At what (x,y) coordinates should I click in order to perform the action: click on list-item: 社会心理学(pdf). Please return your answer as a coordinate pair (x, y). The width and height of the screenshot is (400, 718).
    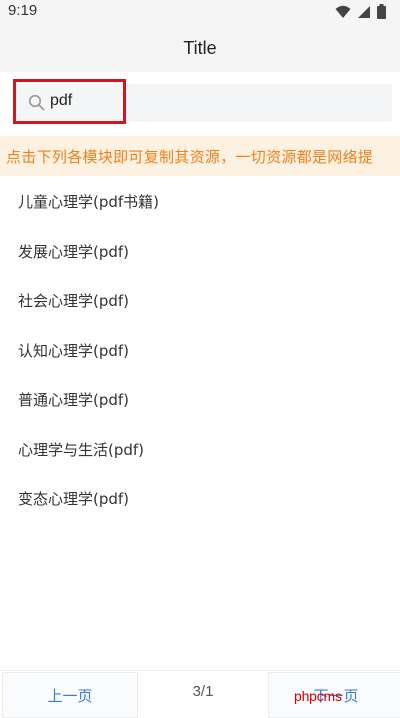
    Looking at the image, I should click on (200, 302).